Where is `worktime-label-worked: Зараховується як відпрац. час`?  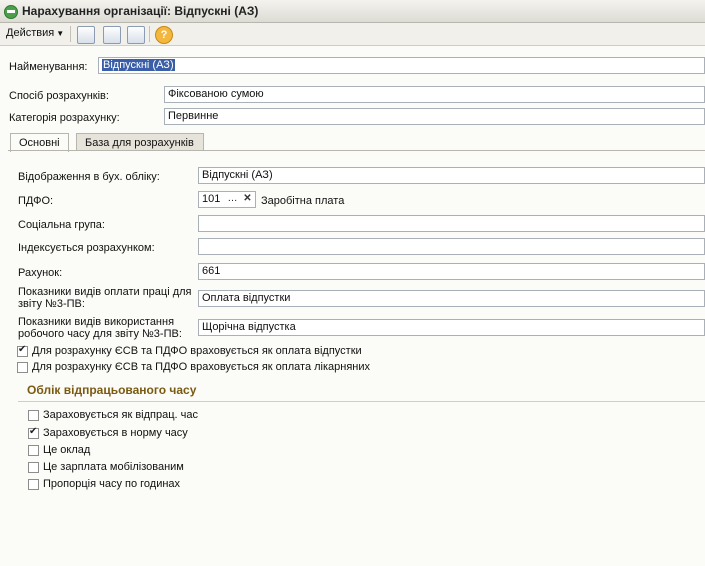 worktime-label-worked: Зараховується як відпрац. час is located at coordinates (120, 415).